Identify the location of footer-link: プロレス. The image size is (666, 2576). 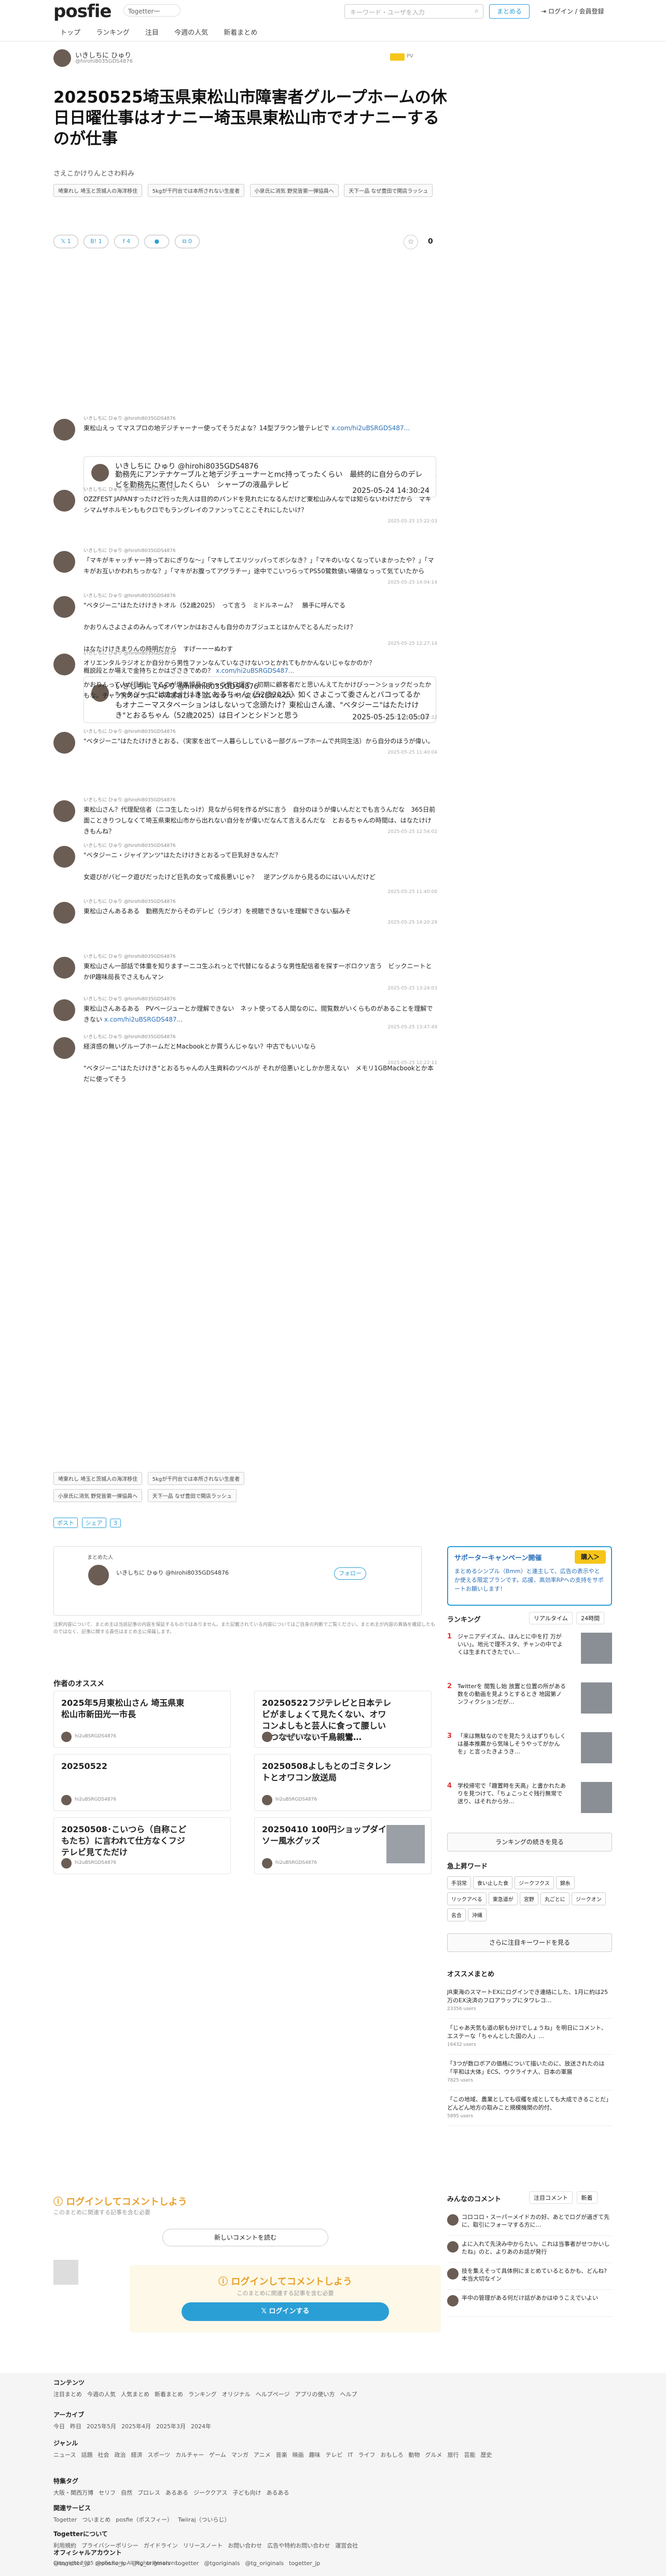
(148, 2492).